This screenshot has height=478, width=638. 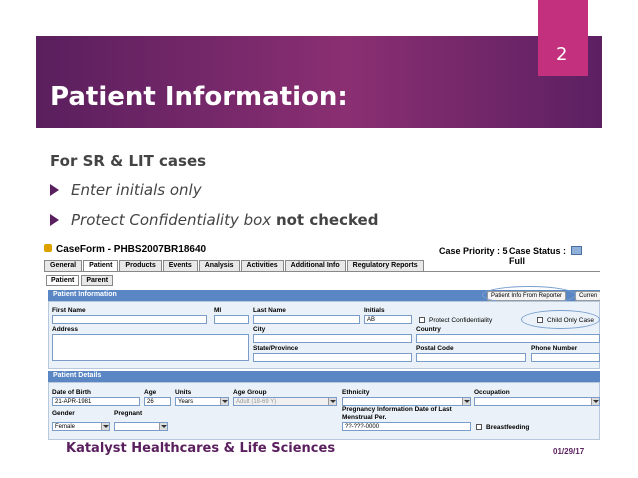 I want to click on case-priority: Case Priority : 5, so click(x=473, y=251).